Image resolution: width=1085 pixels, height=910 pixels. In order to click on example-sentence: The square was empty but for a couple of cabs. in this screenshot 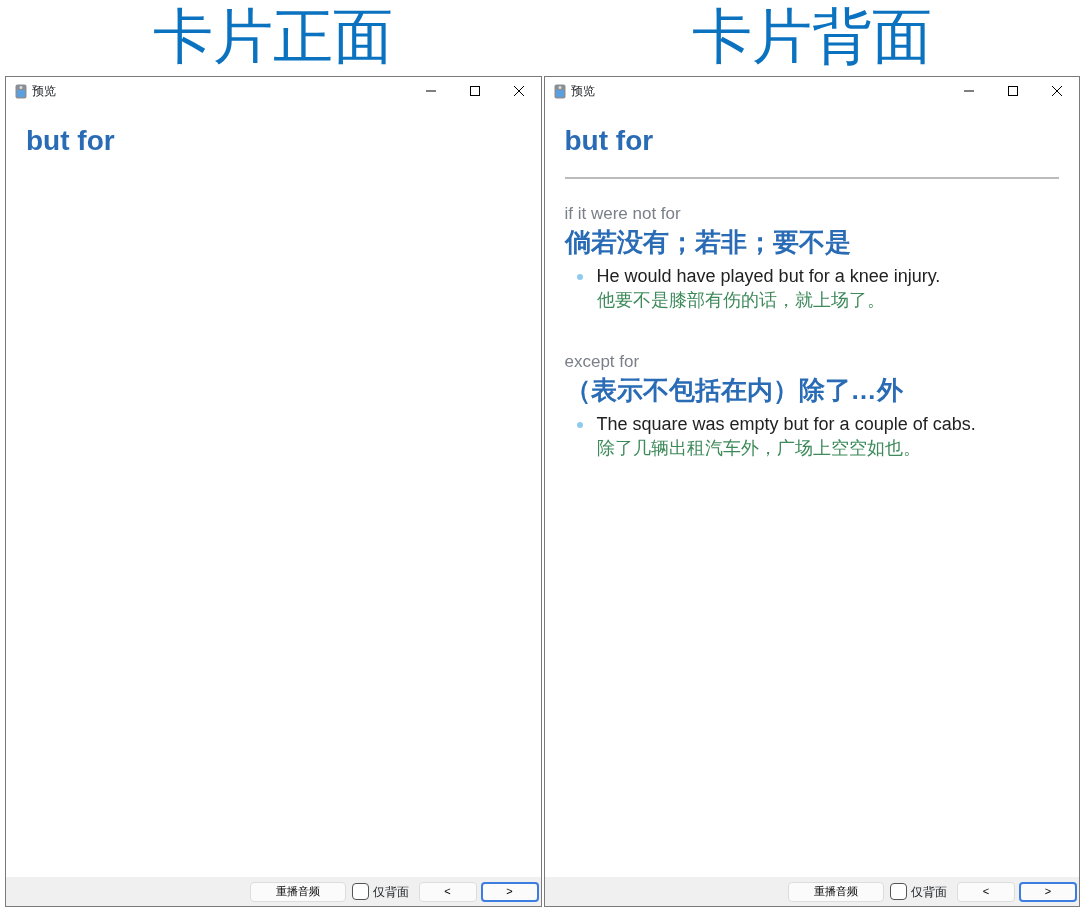, I will do `click(786, 424)`.